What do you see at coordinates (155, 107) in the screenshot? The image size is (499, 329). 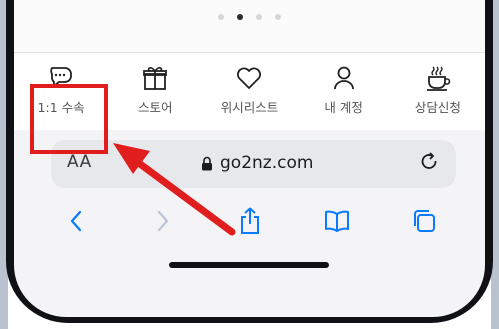 I see `nav-label-store: 스토어` at bounding box center [155, 107].